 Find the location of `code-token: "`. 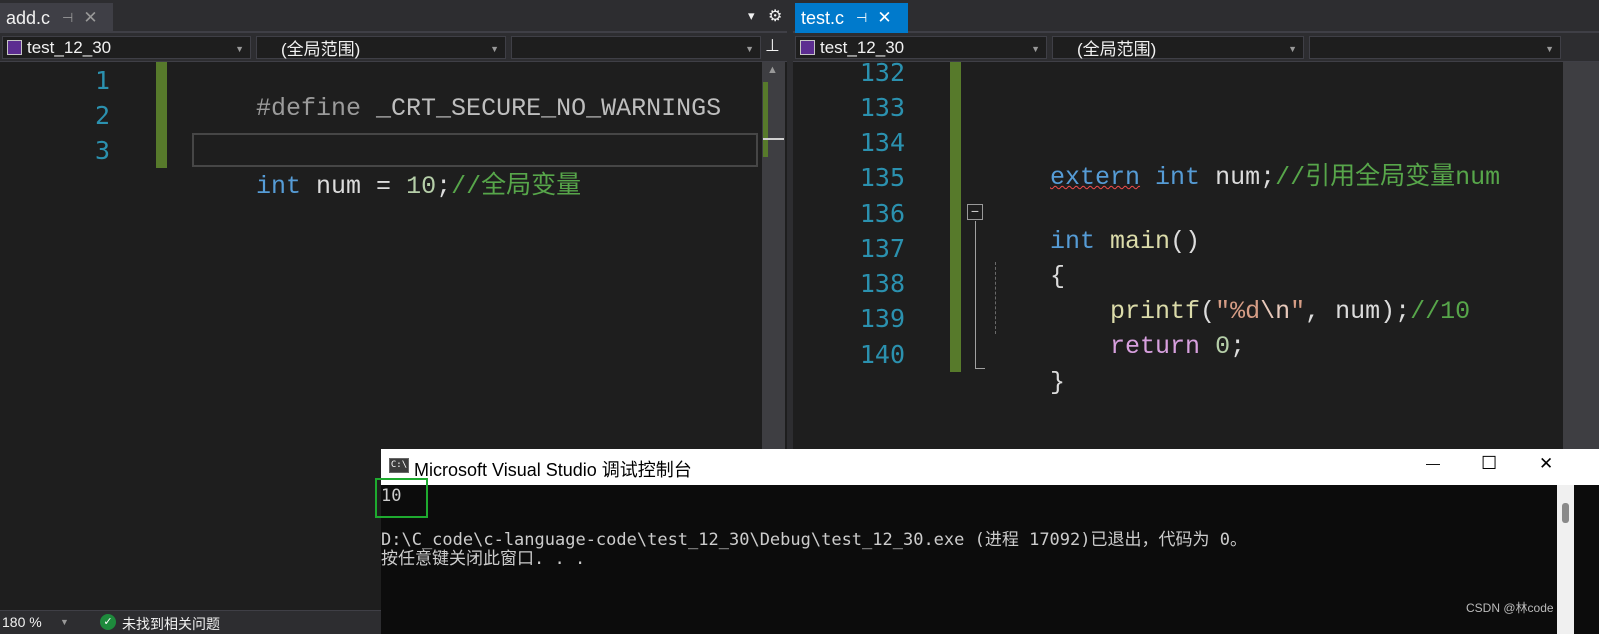

code-token: " is located at coordinates (1298, 311).